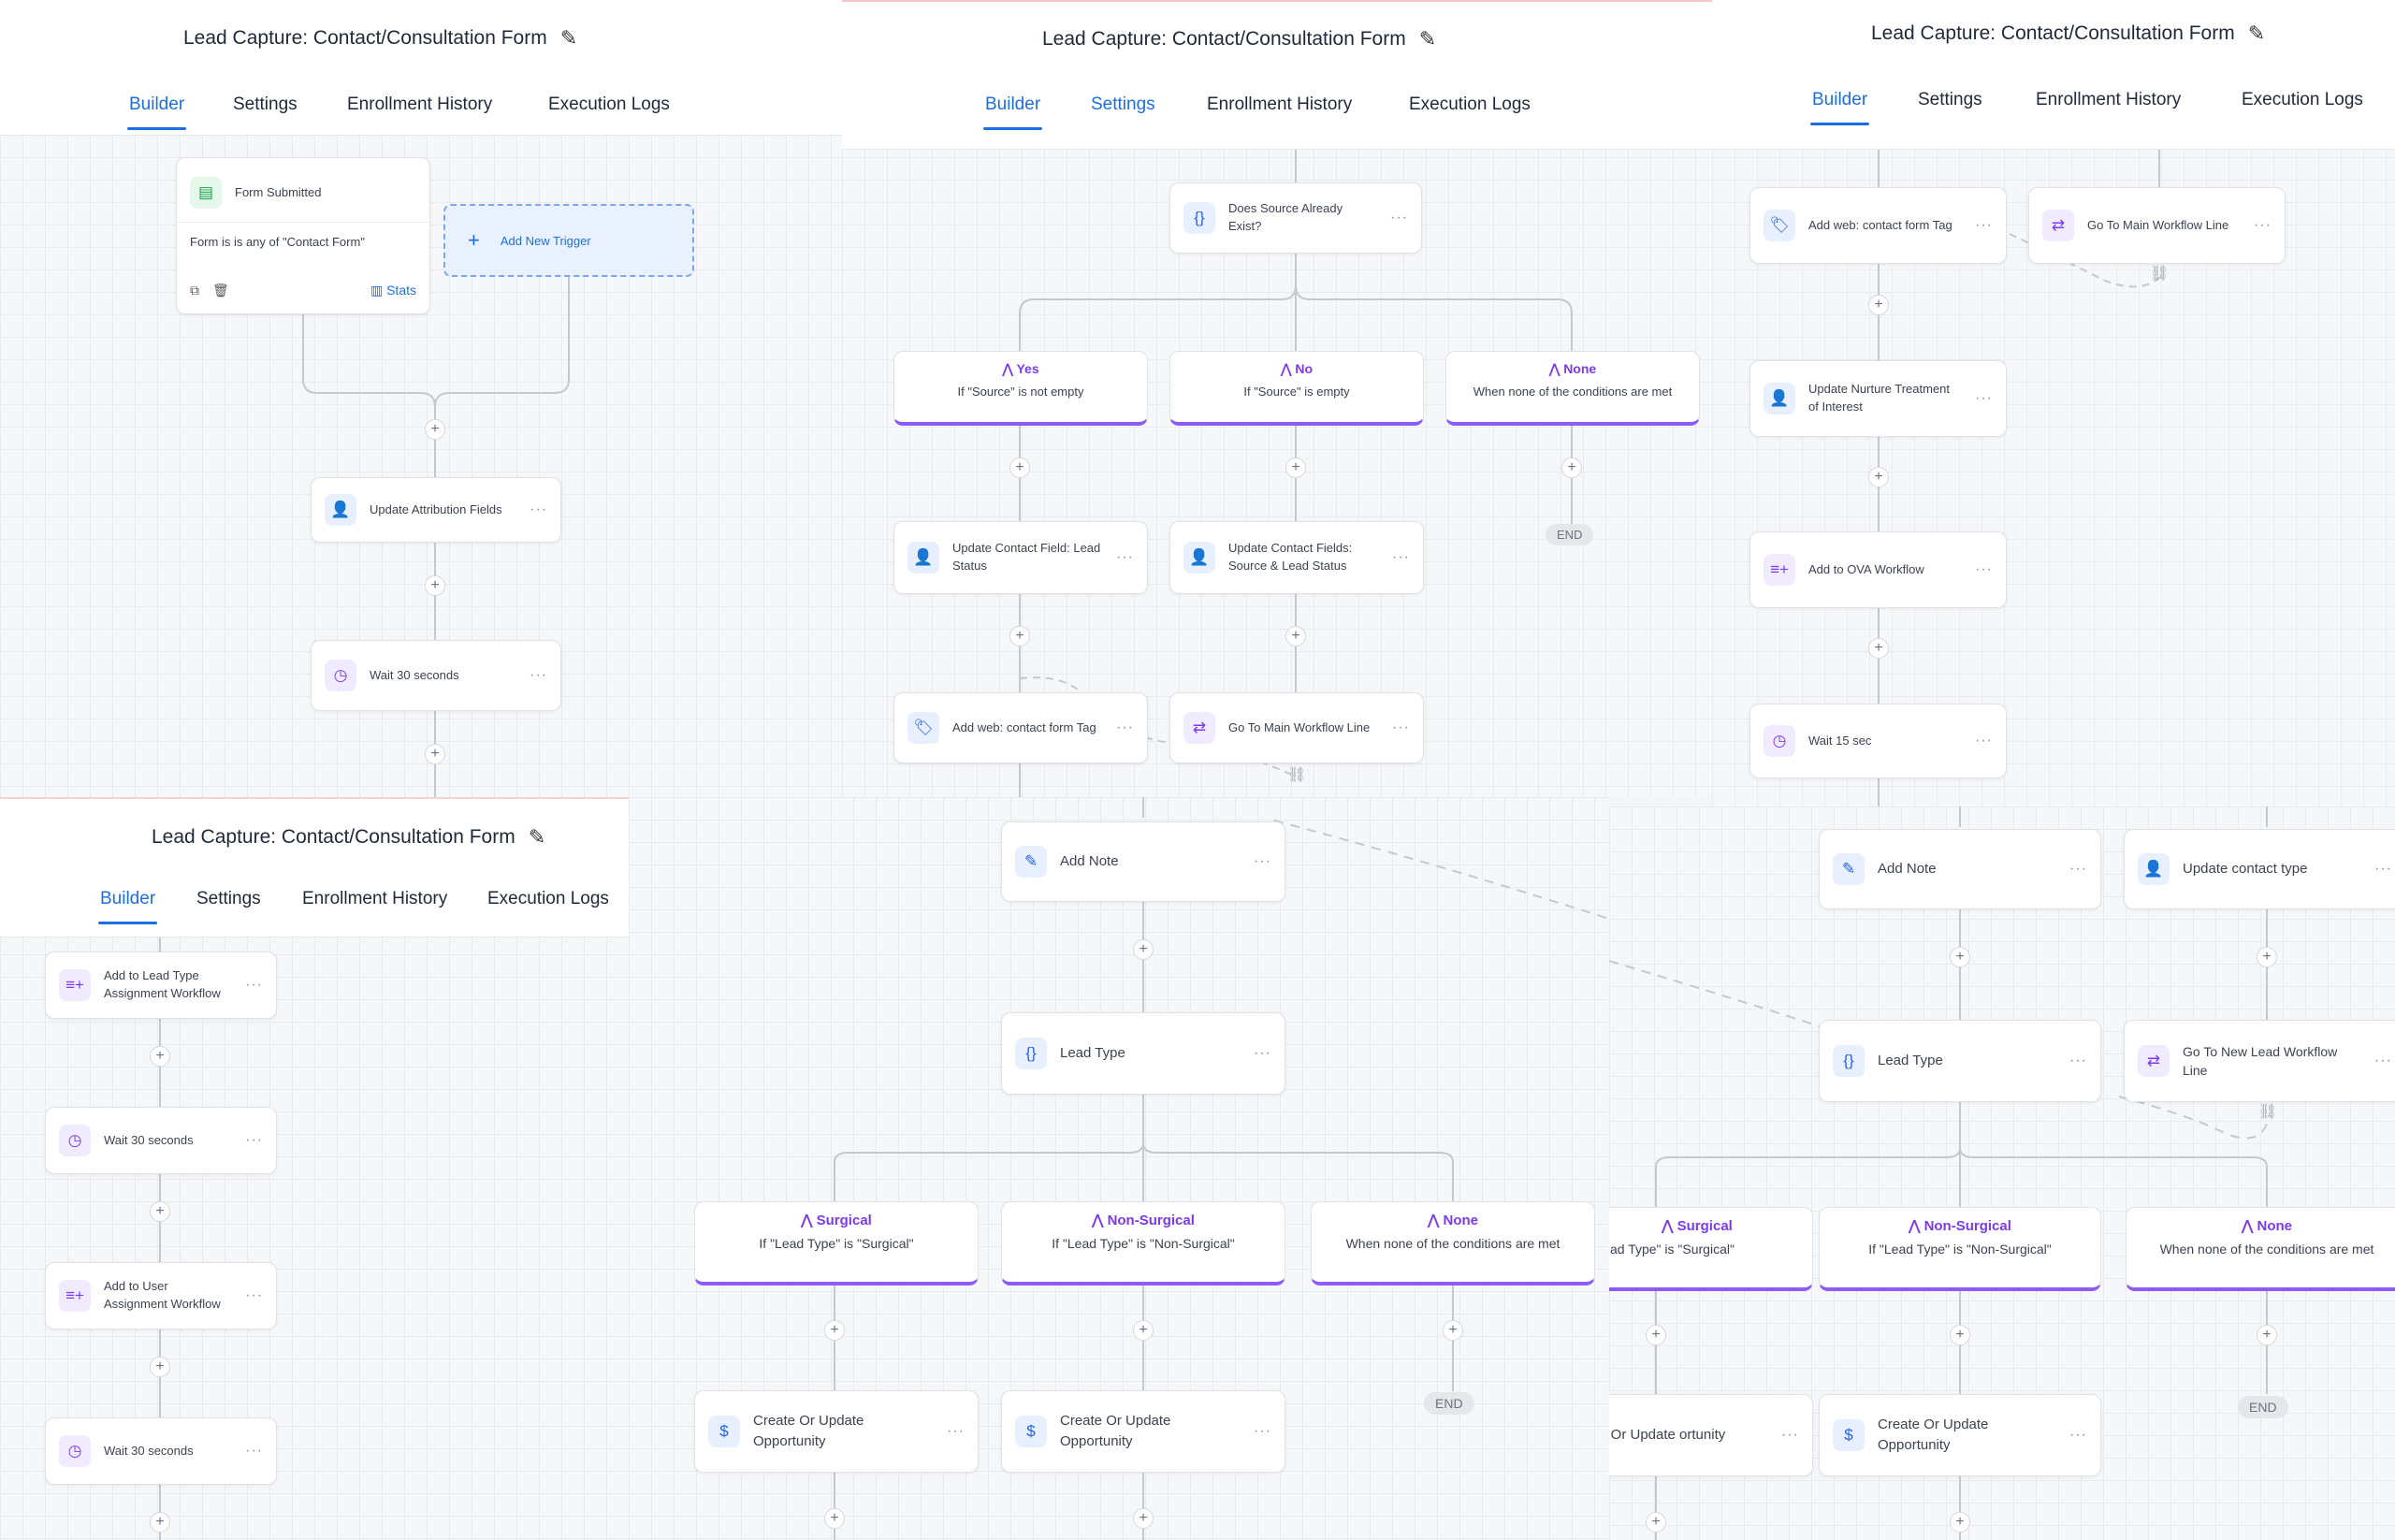  Describe the element at coordinates (2259, 1061) in the screenshot. I see `action-goto-new-lead: ⇄ Go To New Lead Workflow Line ···` at that location.